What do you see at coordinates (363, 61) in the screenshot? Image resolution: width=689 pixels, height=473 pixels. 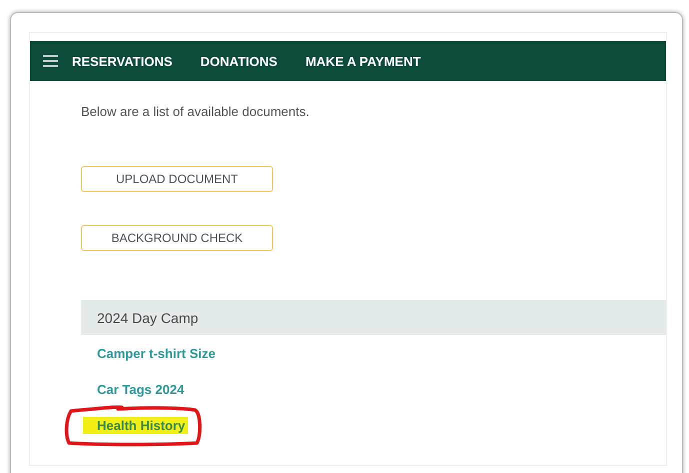 I see `nav-link: MAKE A PAYMENT` at bounding box center [363, 61].